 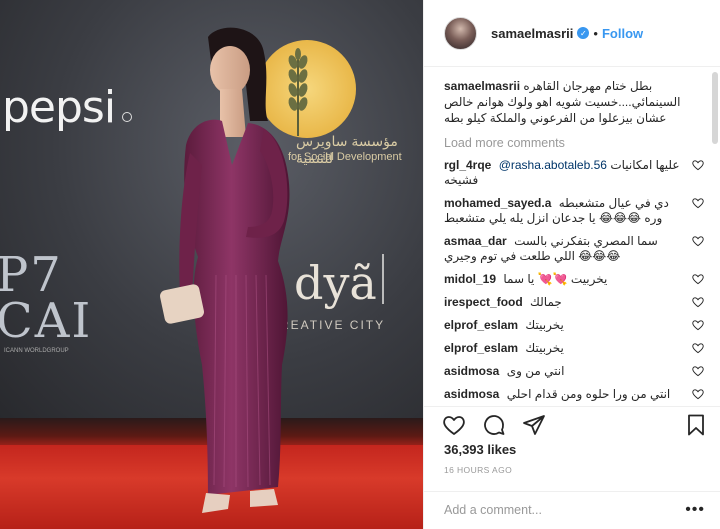 What do you see at coordinates (622, 33) in the screenshot?
I see `follow-button: Follow` at bounding box center [622, 33].